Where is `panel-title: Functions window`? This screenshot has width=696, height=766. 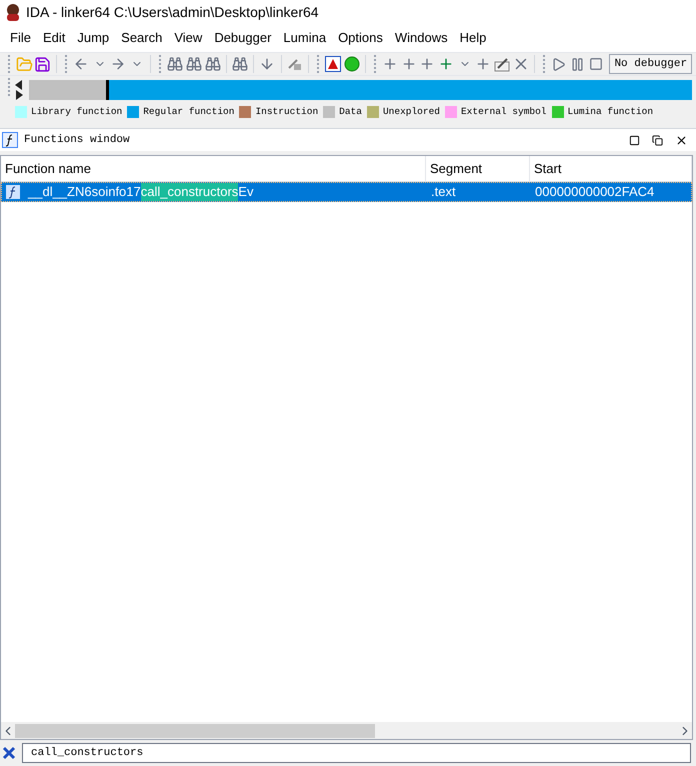
panel-title: Functions window is located at coordinates (77, 140).